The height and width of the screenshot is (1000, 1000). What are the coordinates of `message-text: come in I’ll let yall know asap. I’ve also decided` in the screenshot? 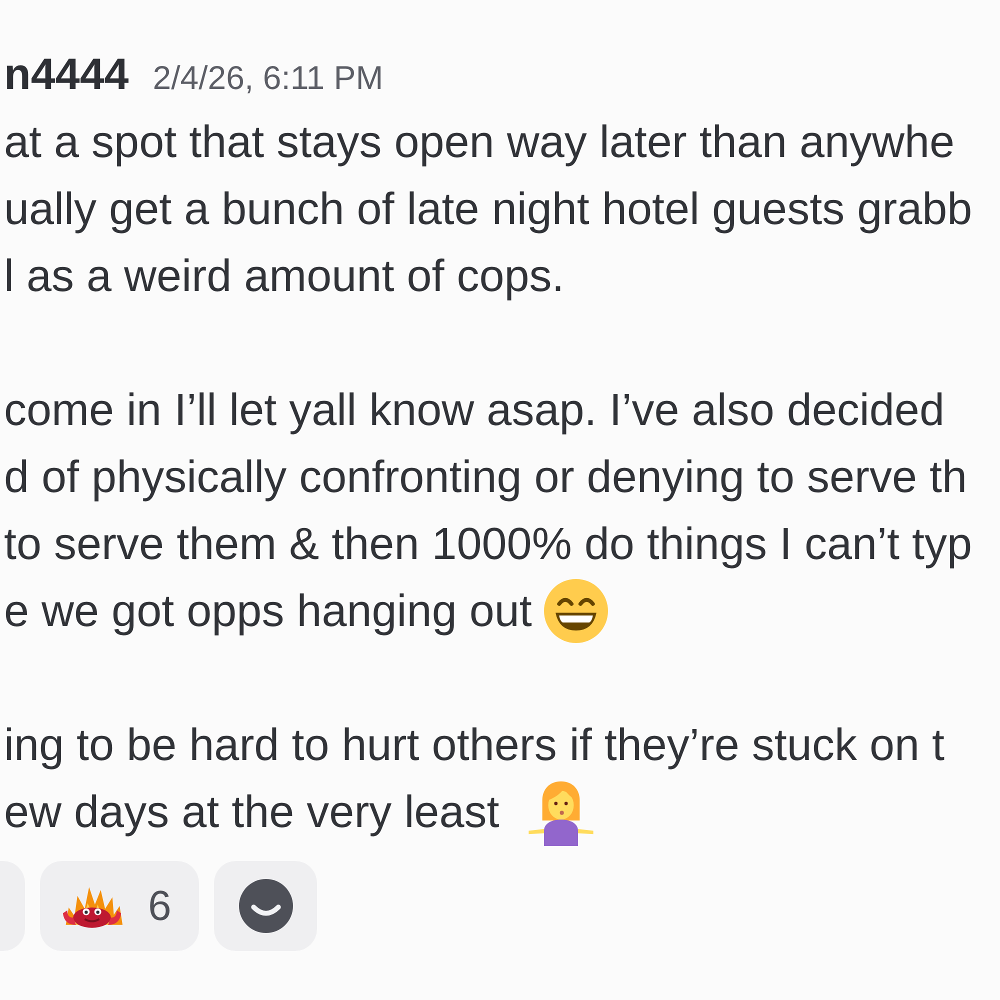 It's located at (474, 410).